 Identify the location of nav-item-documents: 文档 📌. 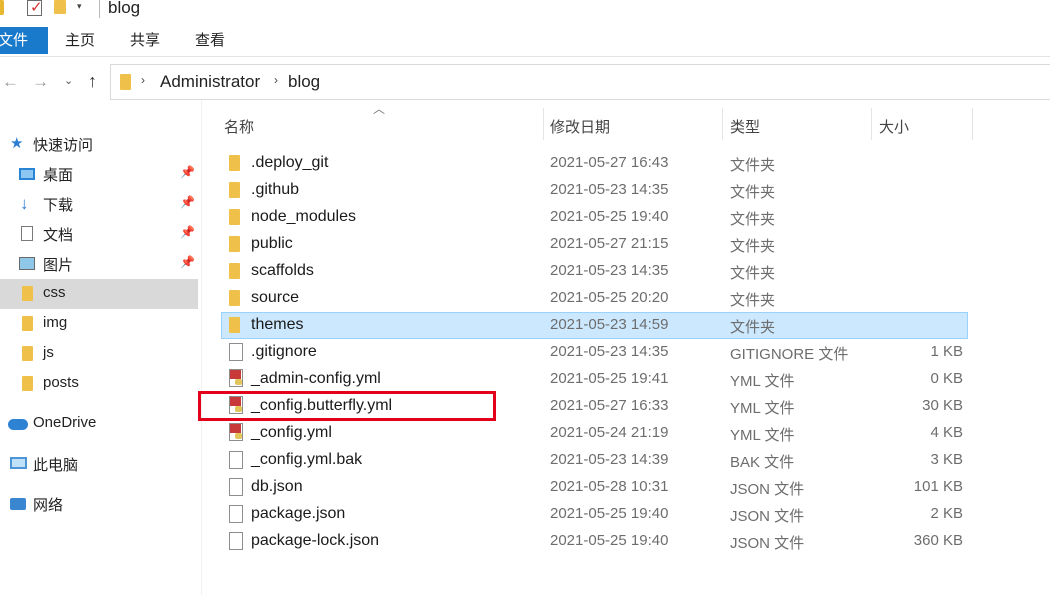
(99, 234).